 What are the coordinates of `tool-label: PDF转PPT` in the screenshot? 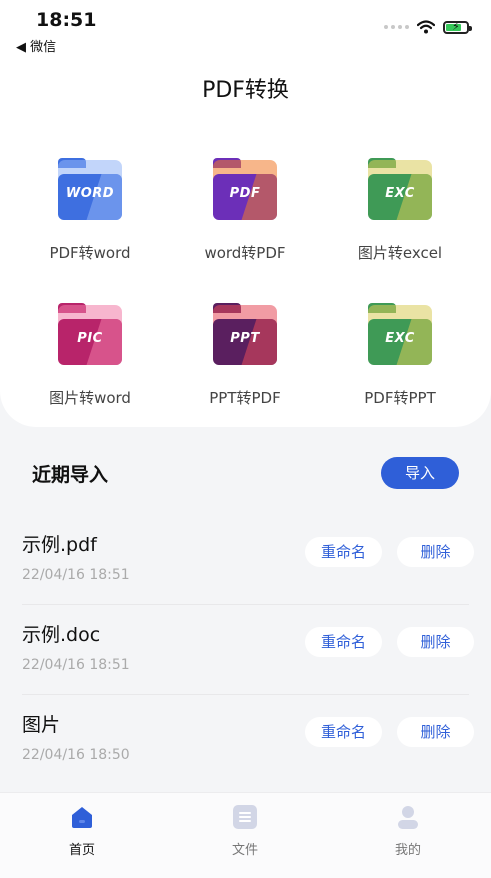 It's located at (400, 398).